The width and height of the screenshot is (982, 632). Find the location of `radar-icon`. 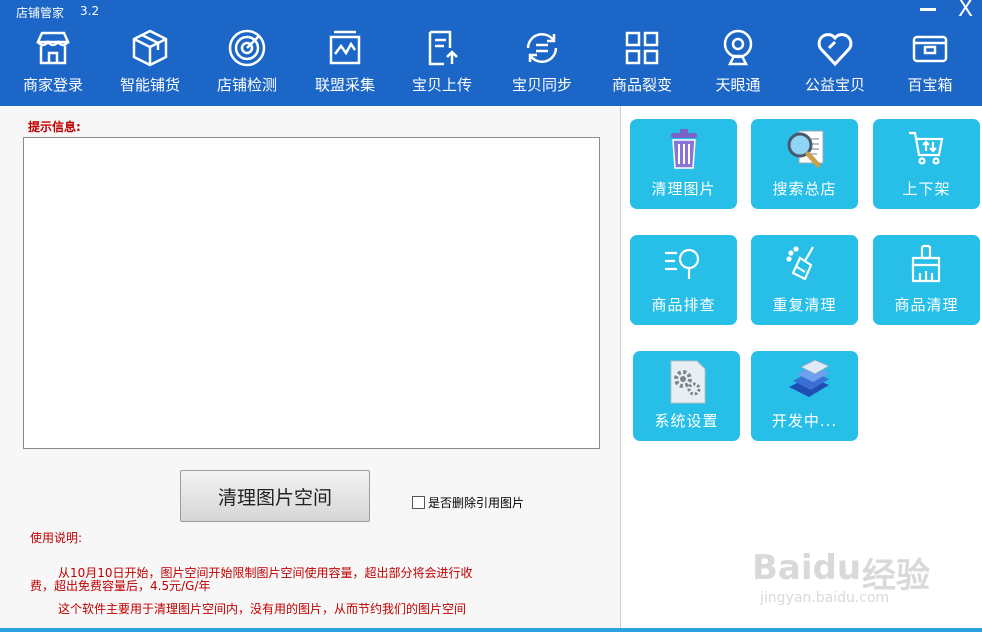

radar-icon is located at coordinates (247, 48).